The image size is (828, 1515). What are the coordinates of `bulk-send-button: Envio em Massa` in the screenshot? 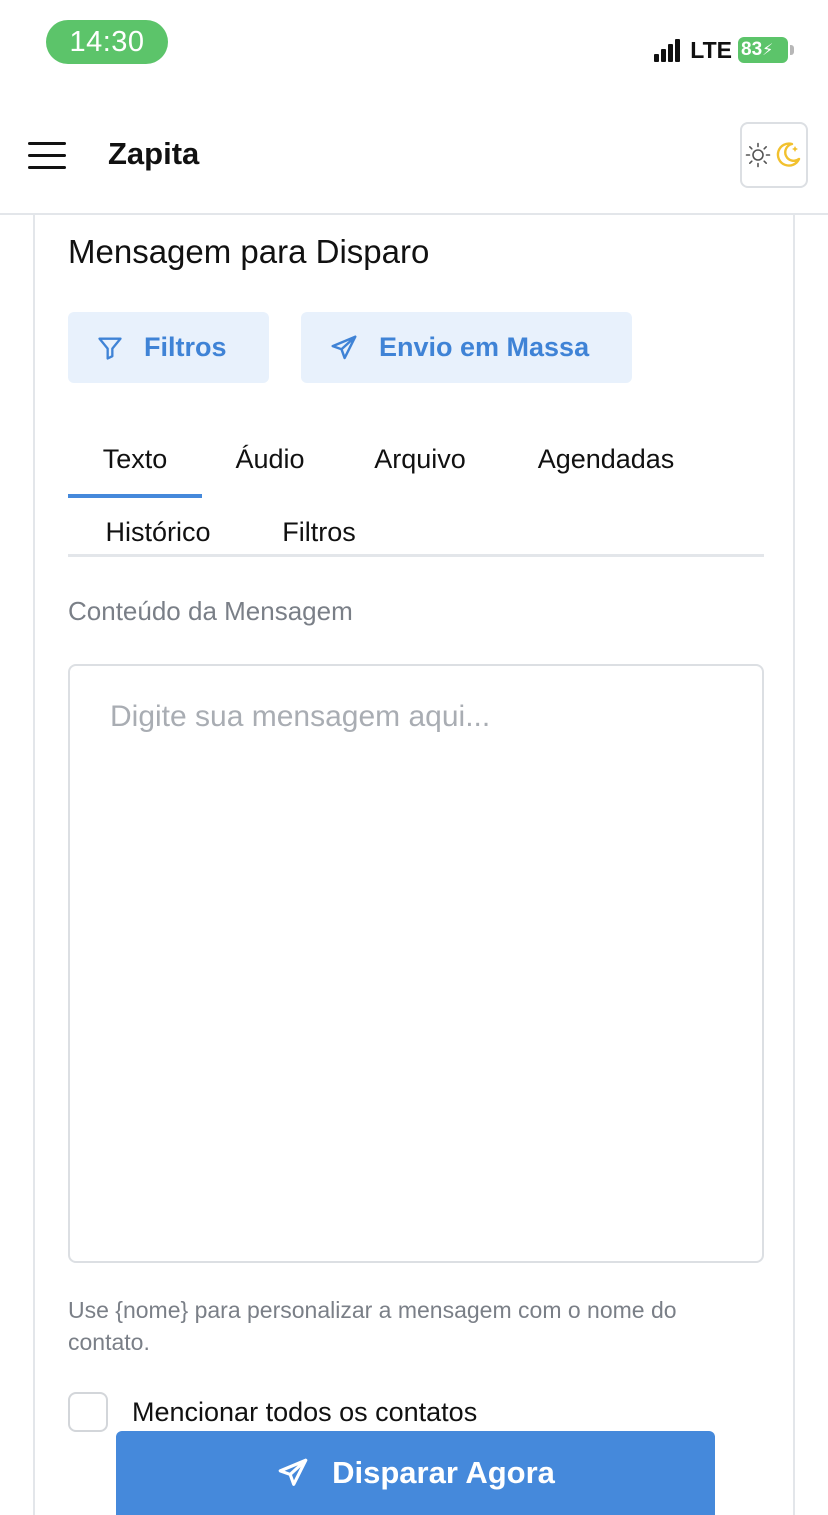 It's located at (466, 347).